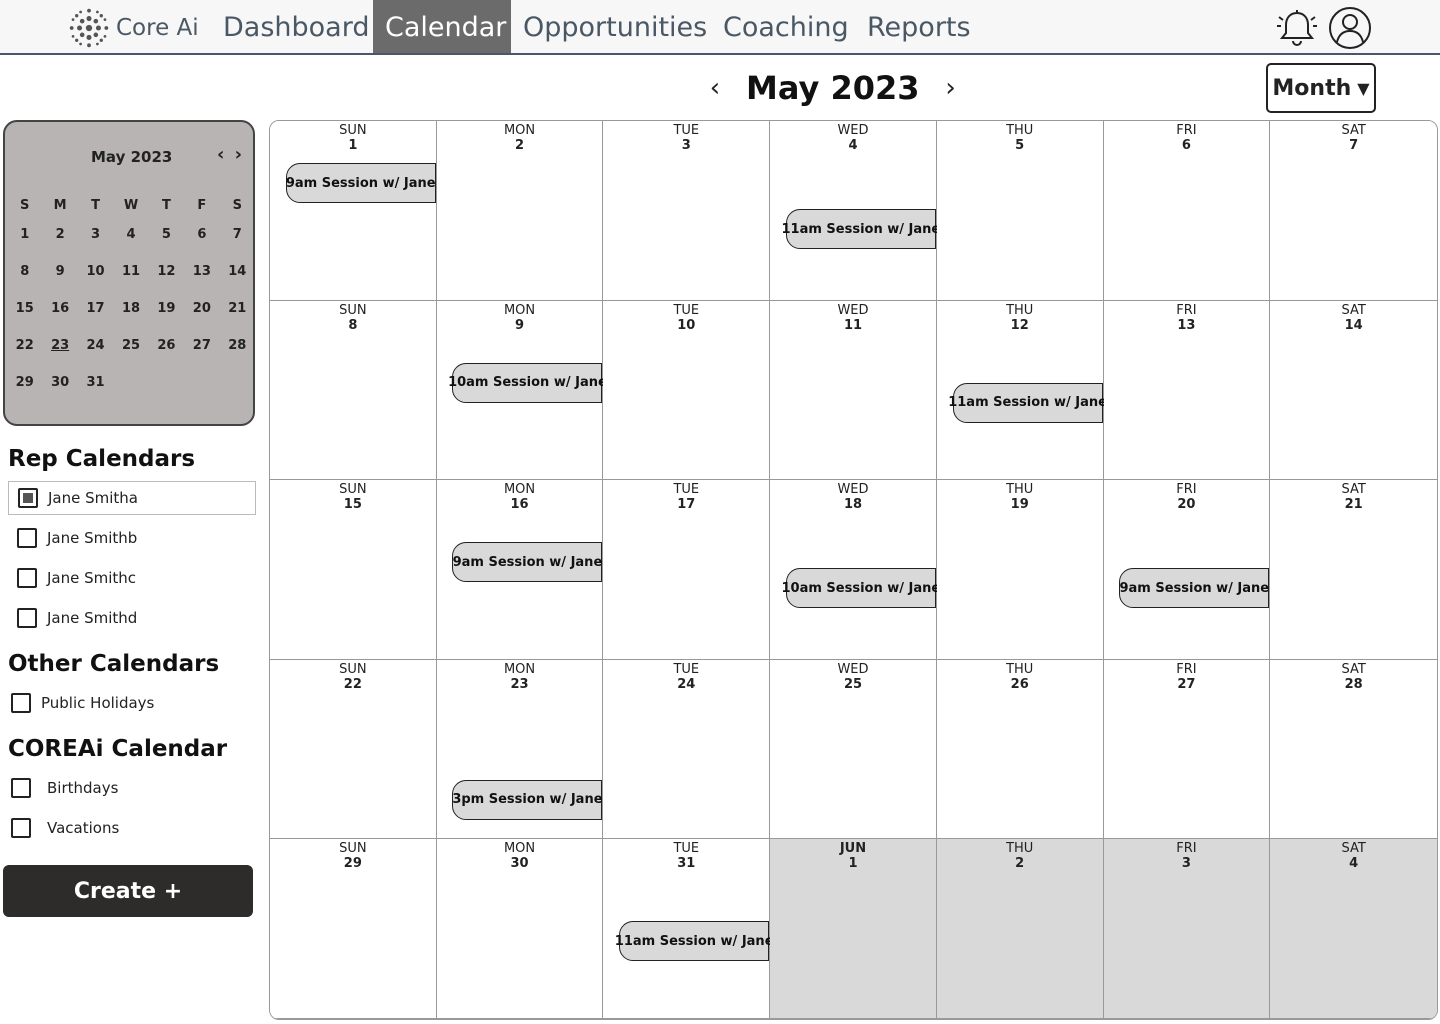  What do you see at coordinates (24, 356) in the screenshot?
I see `mini-day: 22` at bounding box center [24, 356].